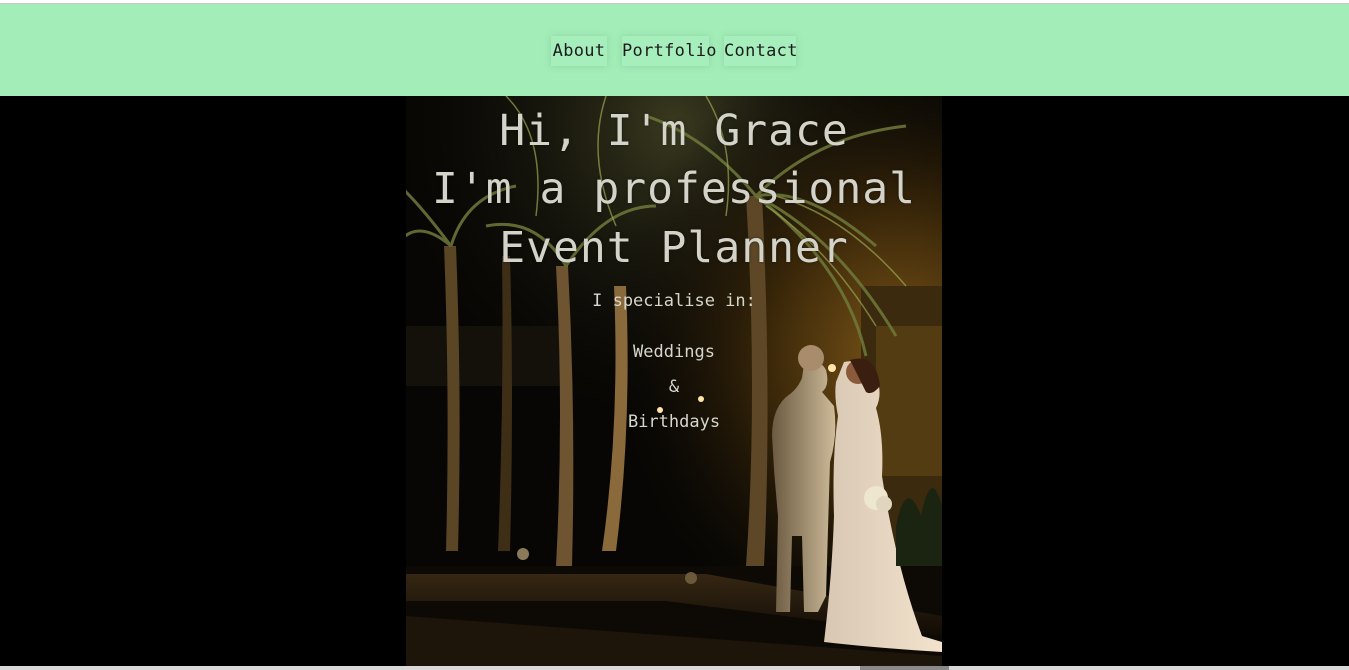 The width and height of the screenshot is (1349, 670). I want to click on horizontal-scrollbar-thumb, so click(904, 668).